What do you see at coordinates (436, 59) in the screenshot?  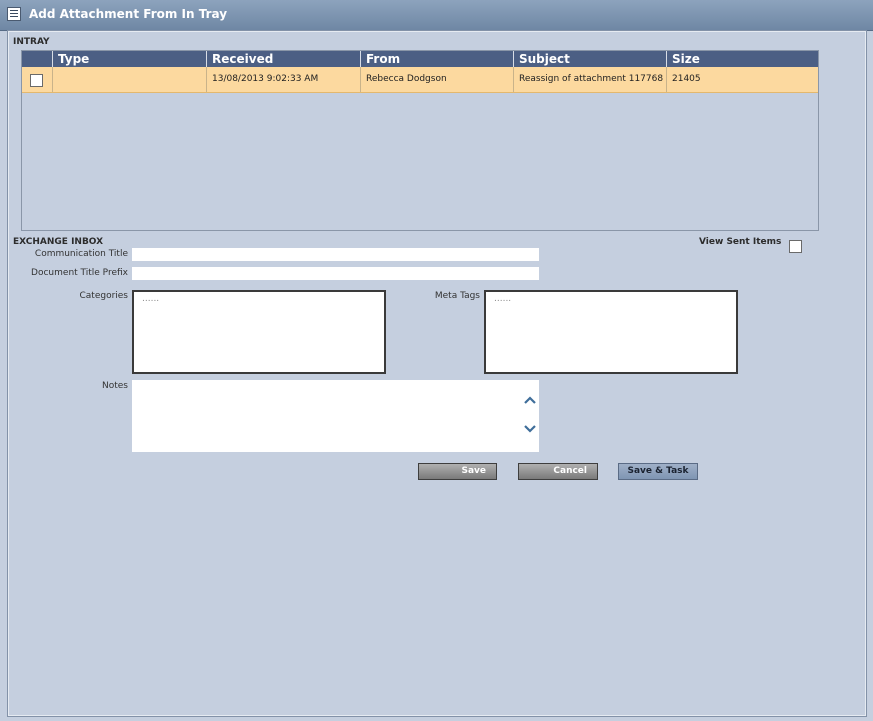 I see `column-header-from: From` at bounding box center [436, 59].